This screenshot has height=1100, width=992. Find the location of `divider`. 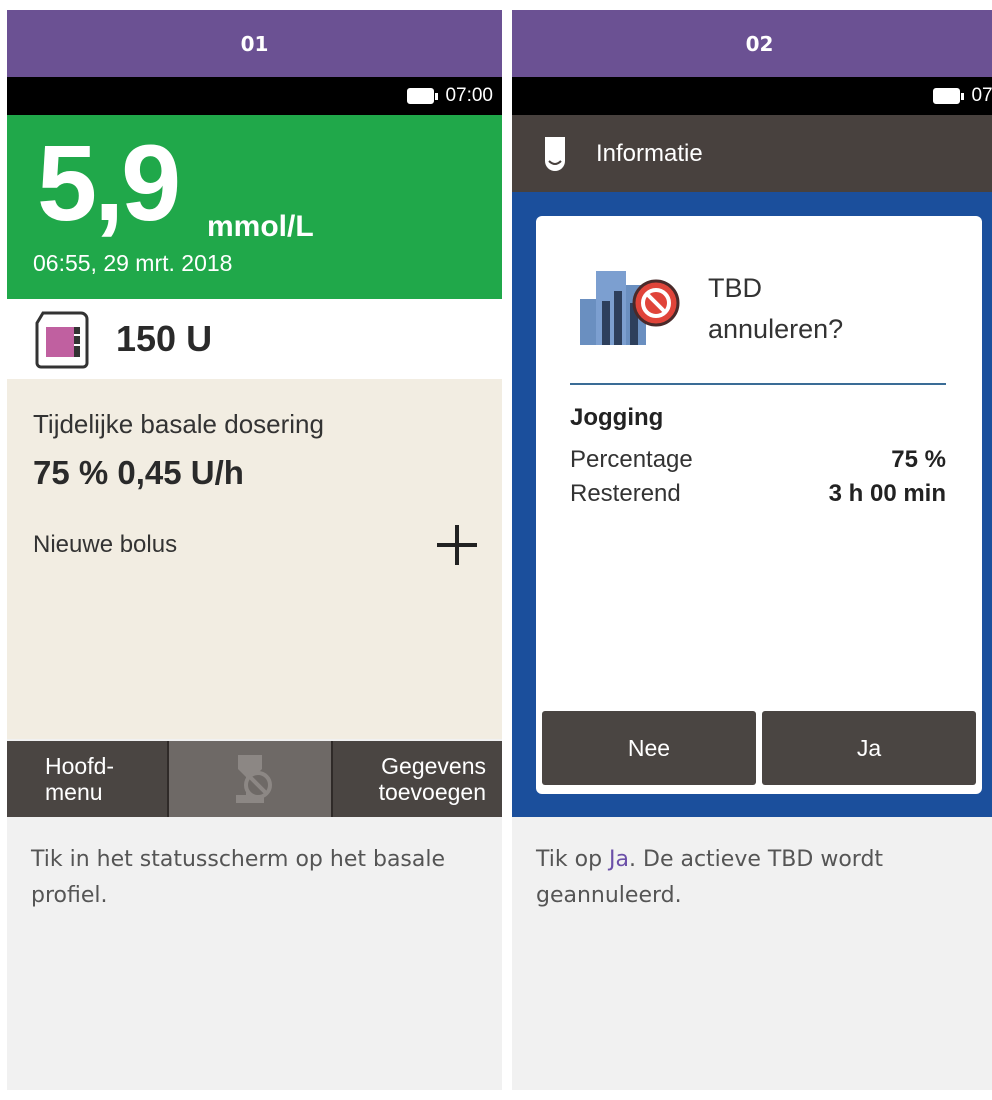

divider is located at coordinates (758, 384).